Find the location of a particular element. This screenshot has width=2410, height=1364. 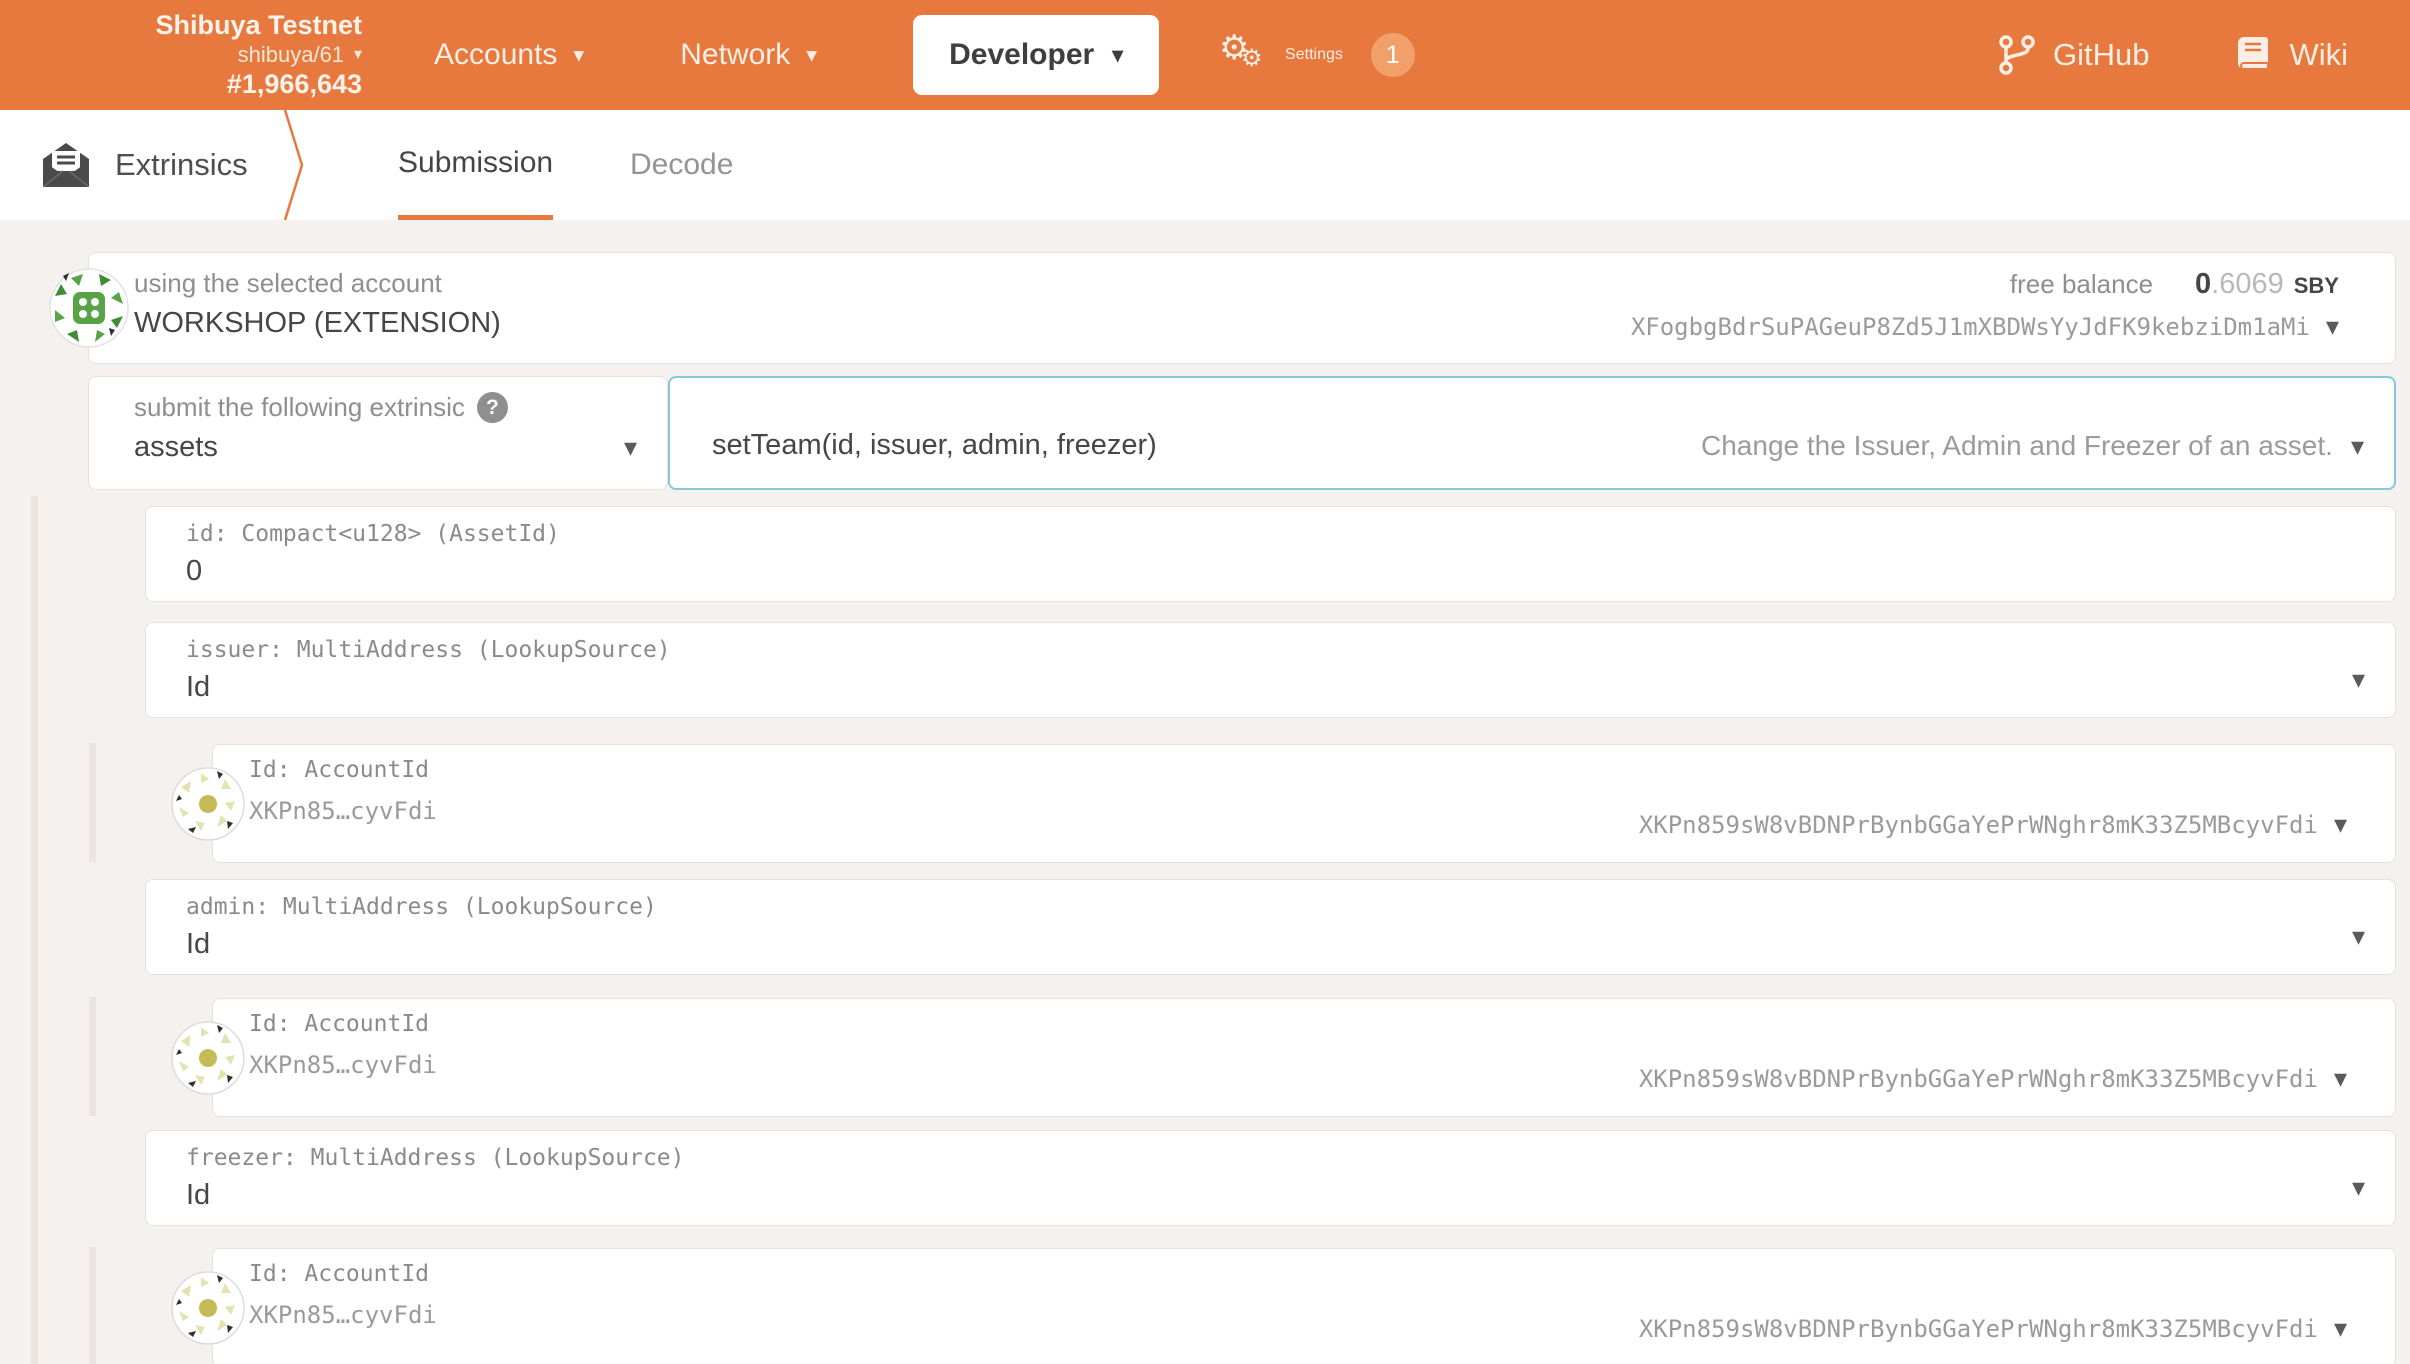

param-admin-value: Id is located at coordinates (198, 944).